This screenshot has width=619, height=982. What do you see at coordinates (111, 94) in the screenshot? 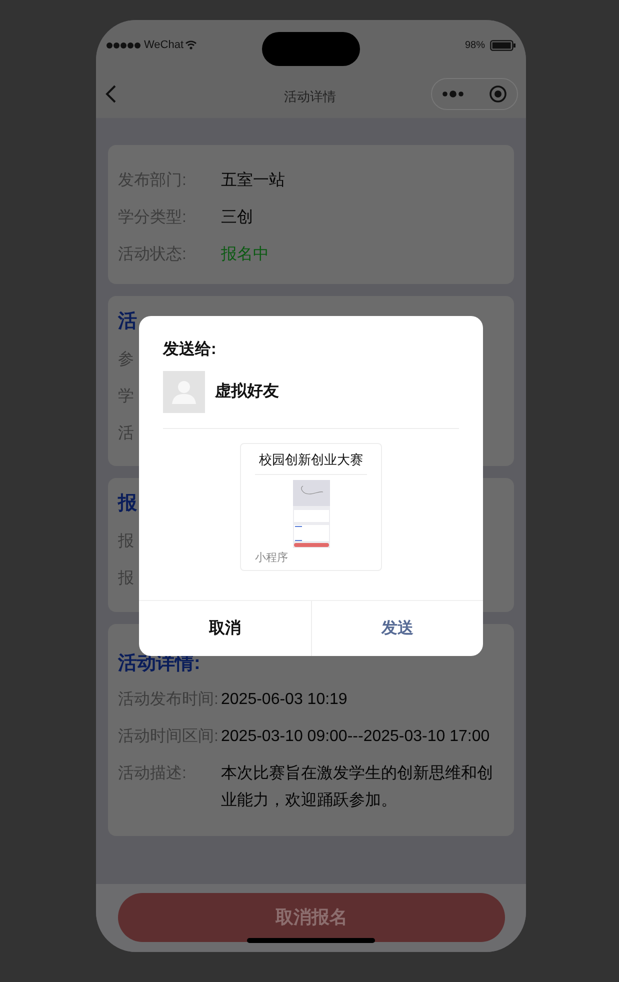
I see `back-icon` at bounding box center [111, 94].